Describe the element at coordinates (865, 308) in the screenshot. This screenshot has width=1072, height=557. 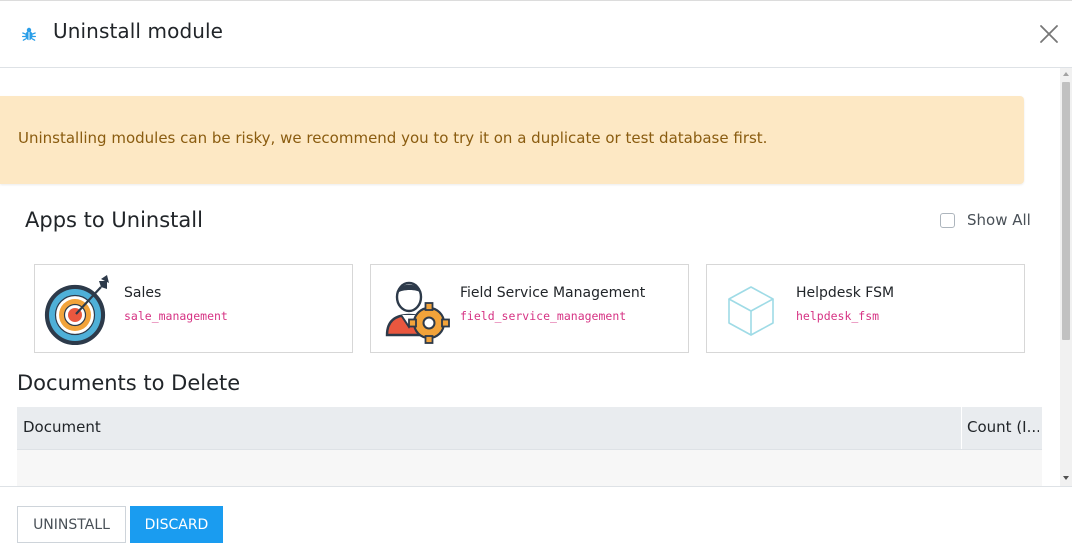
I see `app-card-helpdesk-fsm: Helpdesk FSM helpdesk_fsm` at that location.